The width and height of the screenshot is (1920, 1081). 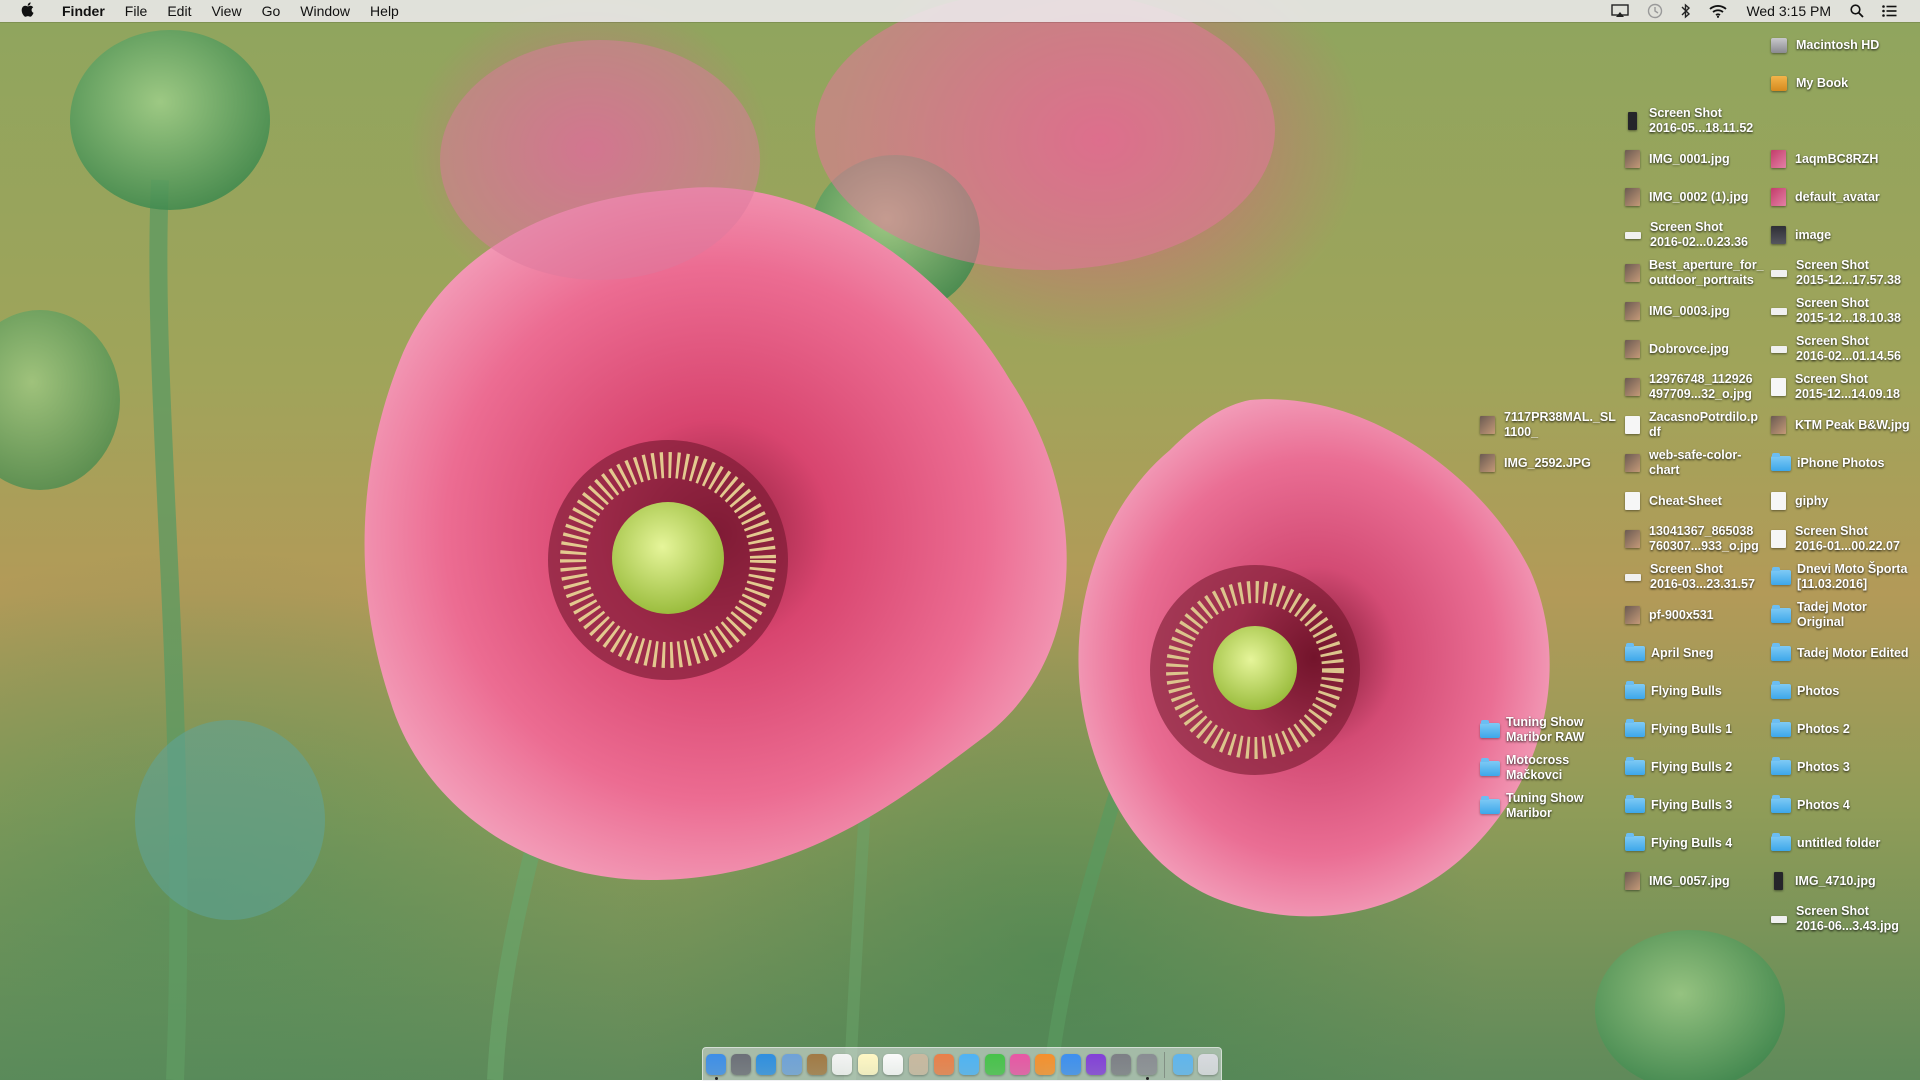 I want to click on menu-help: Help, so click(x=384, y=11).